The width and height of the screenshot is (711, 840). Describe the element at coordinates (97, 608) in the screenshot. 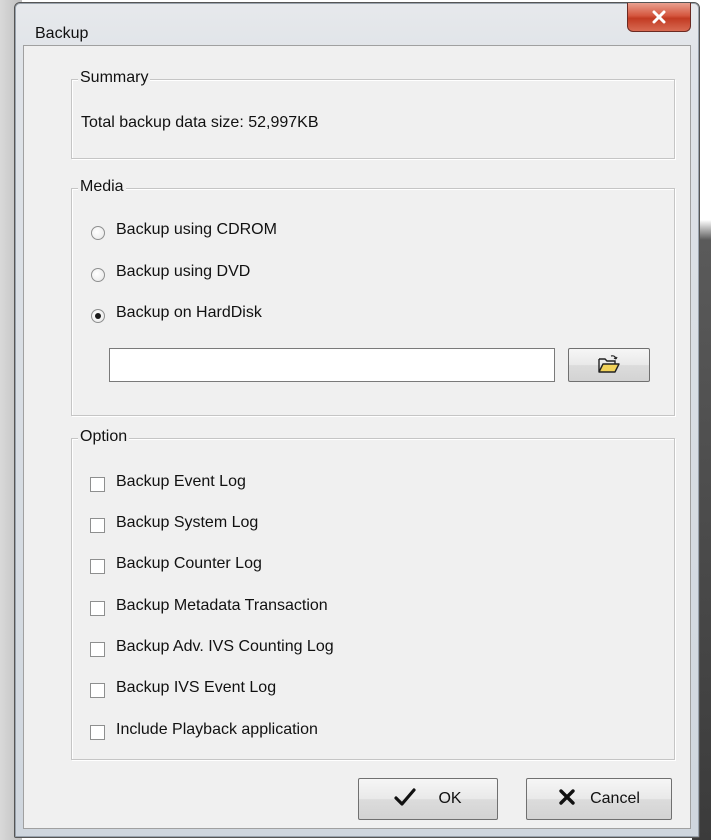

I see `checkbox-backup-metadata-transaction` at that location.